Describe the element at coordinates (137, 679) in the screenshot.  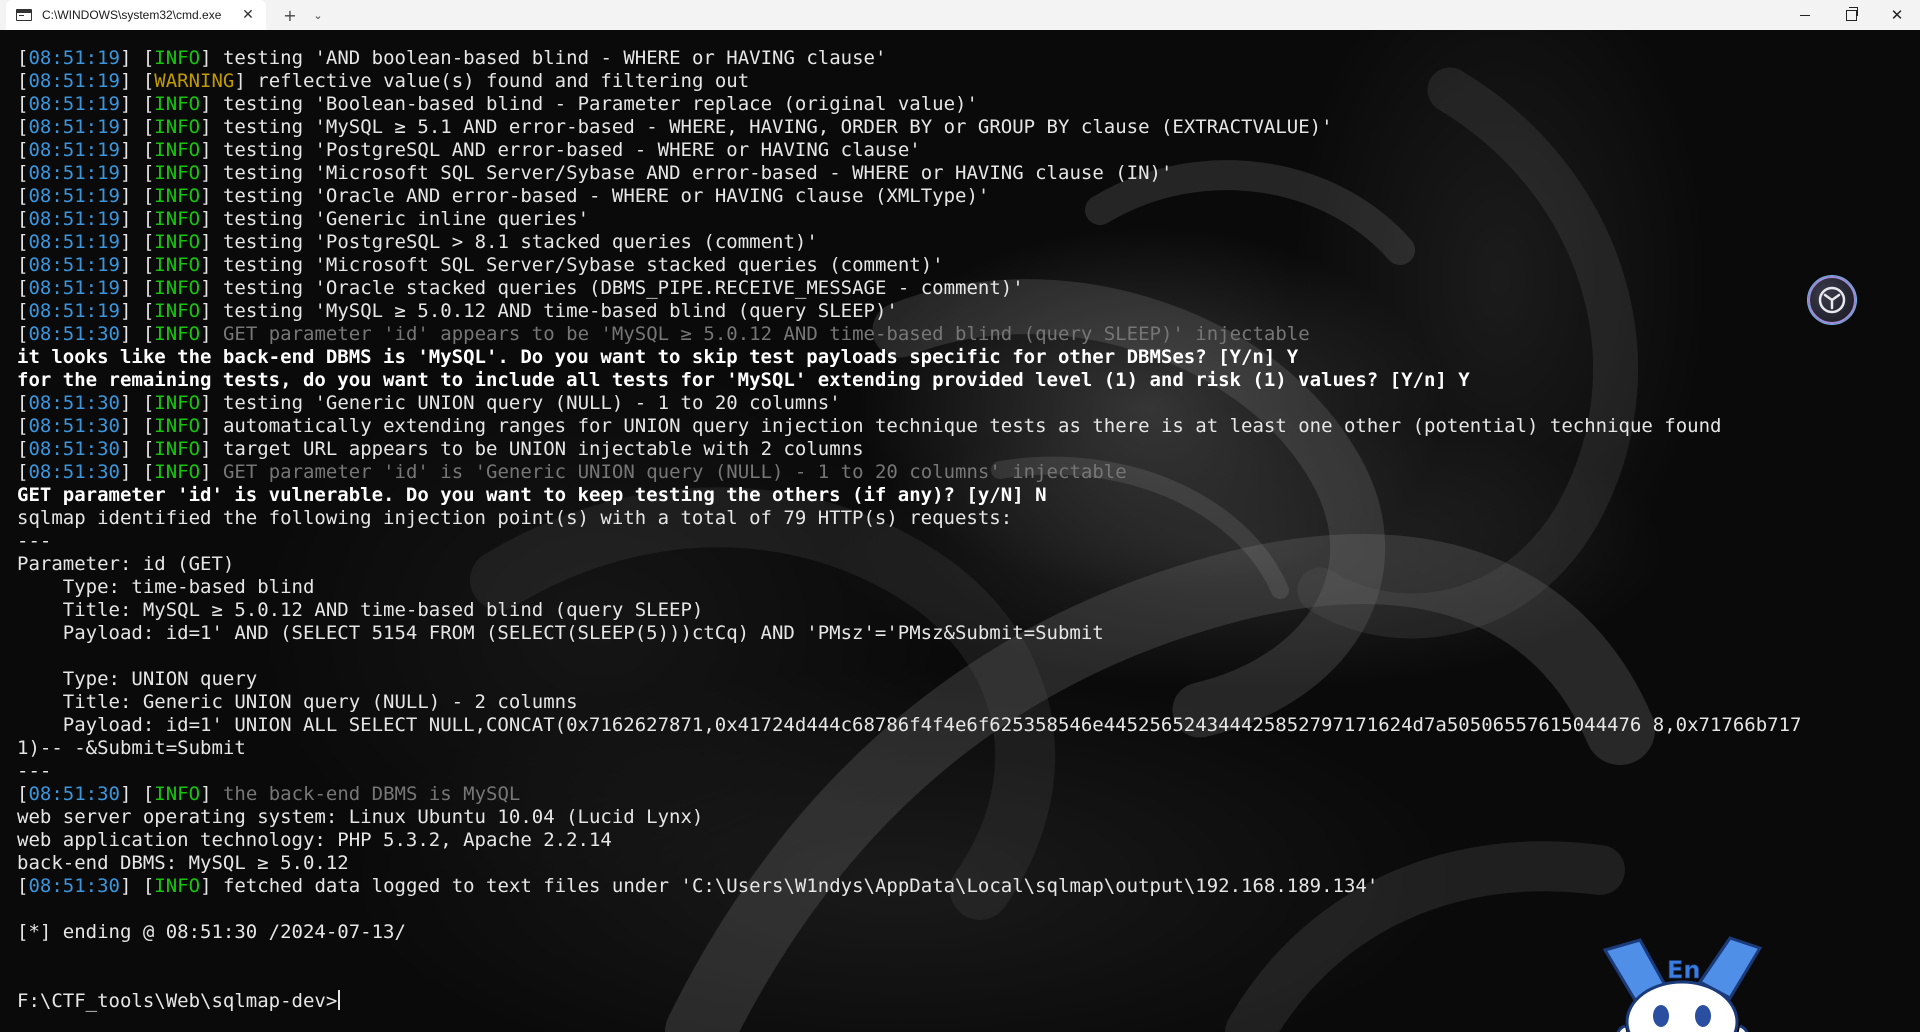
I see `output-text: Type: UNION query` at that location.